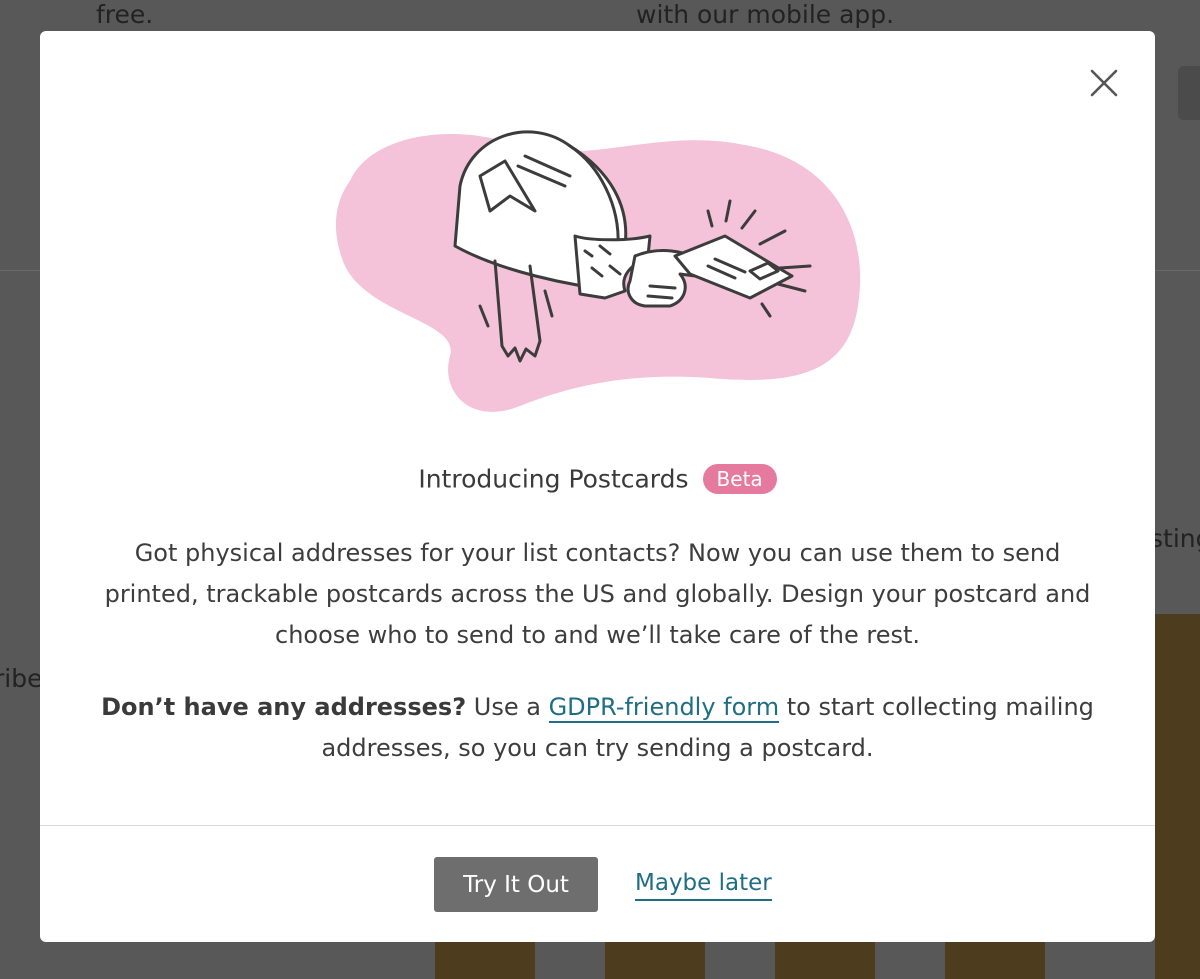  I want to click on background-panel, so click(1177, 796).